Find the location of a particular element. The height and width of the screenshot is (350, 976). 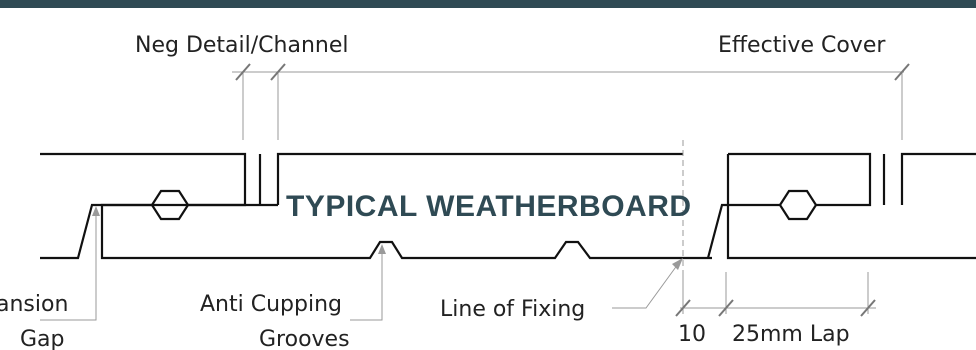

anti-cupping-label-line1: Anti Cupping is located at coordinates (271, 304).